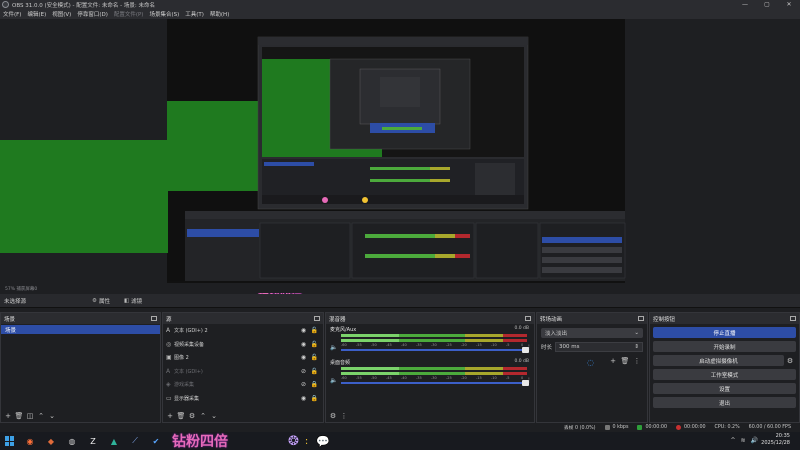  Describe the element at coordinates (164, 14) in the screenshot. I see `menu-scene-collection: 场景集合(S)` at that location.